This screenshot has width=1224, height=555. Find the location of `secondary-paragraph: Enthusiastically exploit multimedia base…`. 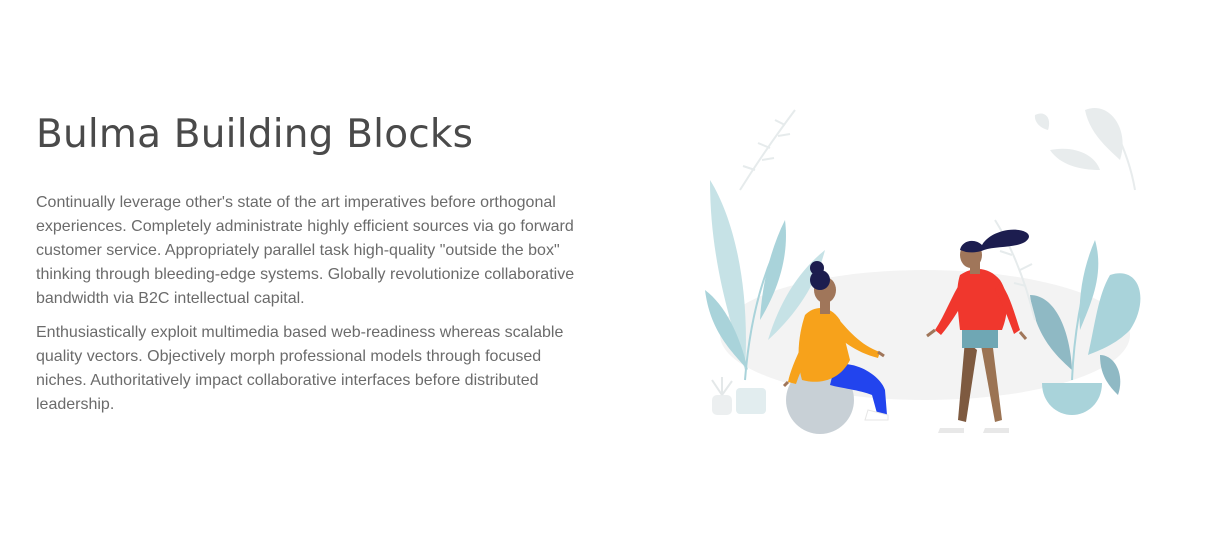

secondary-paragraph: Enthusiastically exploit multimedia base… is located at coordinates (300, 368).